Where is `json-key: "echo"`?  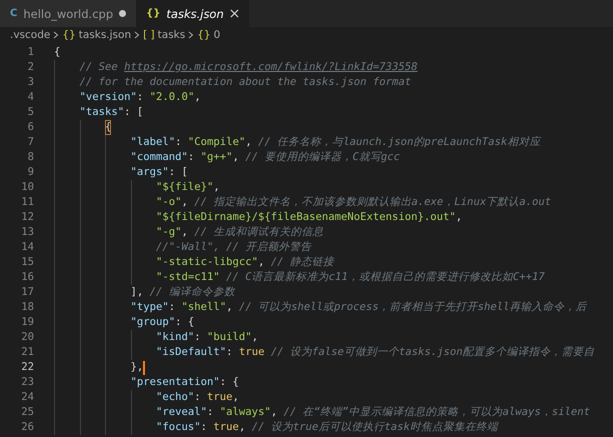
json-key: "echo" is located at coordinates (175, 397).